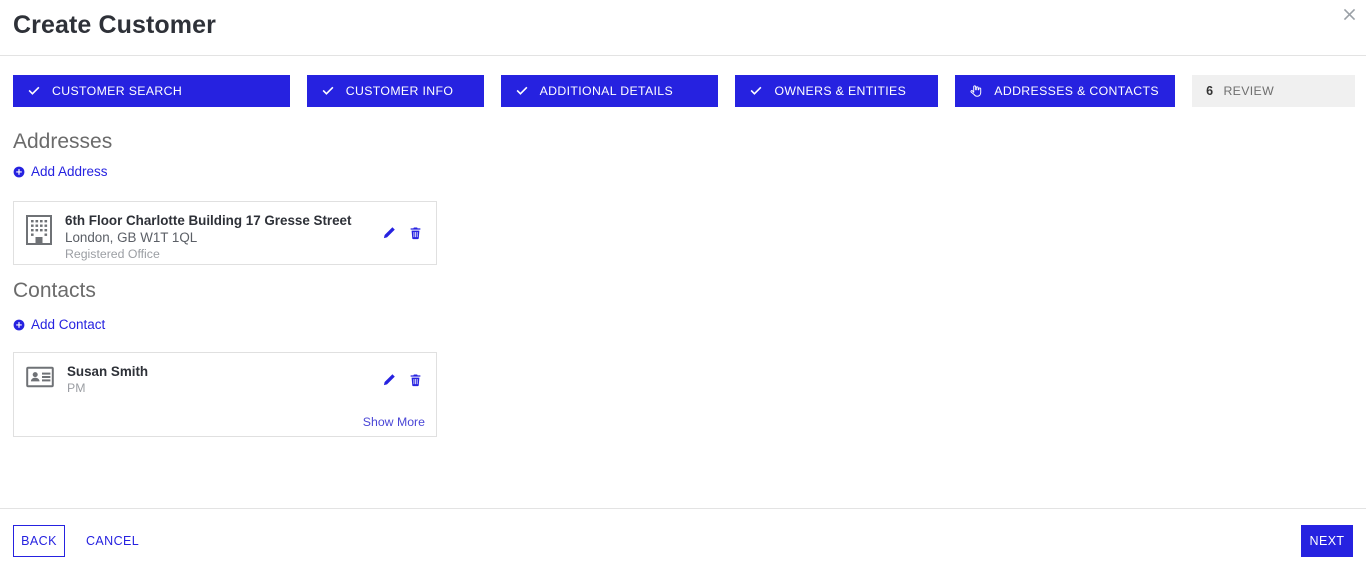  What do you see at coordinates (1327, 541) in the screenshot?
I see `next-button: NEXT` at bounding box center [1327, 541].